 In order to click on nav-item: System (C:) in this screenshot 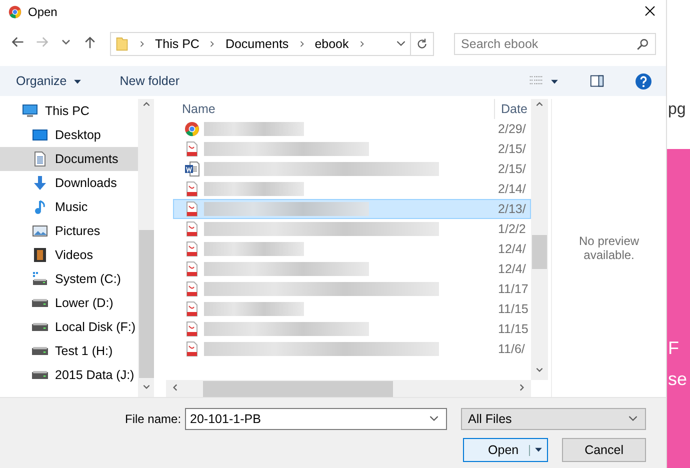, I will do `click(69, 279)`.